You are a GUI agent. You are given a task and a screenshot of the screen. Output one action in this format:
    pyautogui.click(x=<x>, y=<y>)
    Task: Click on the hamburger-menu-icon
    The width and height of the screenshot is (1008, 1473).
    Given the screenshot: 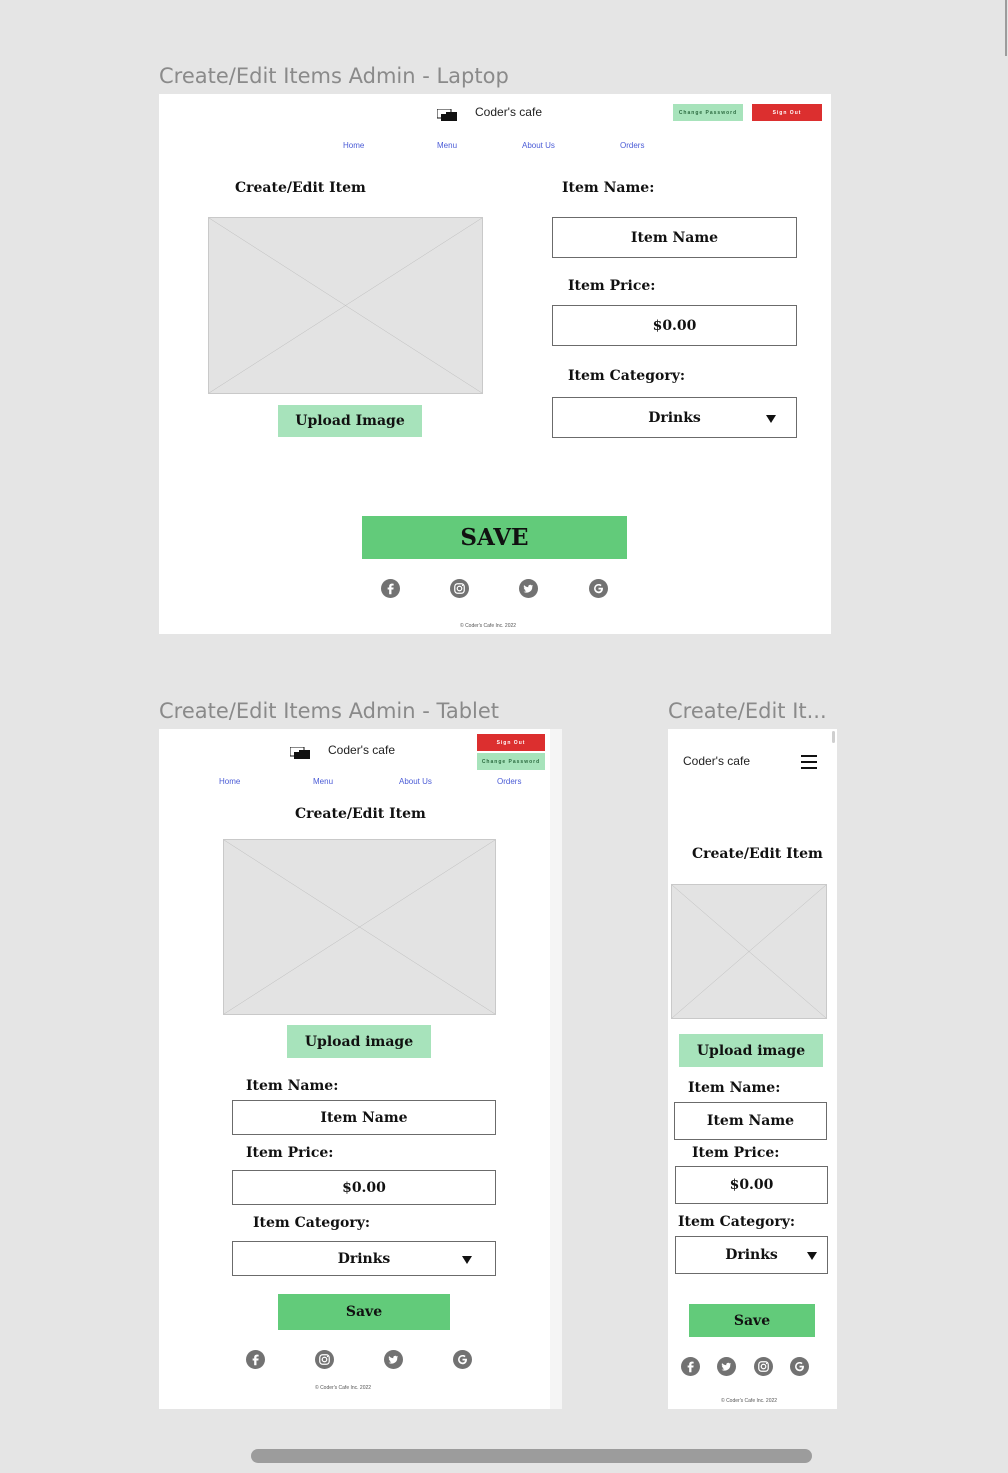 What is the action you would take?
    pyautogui.click(x=809, y=761)
    